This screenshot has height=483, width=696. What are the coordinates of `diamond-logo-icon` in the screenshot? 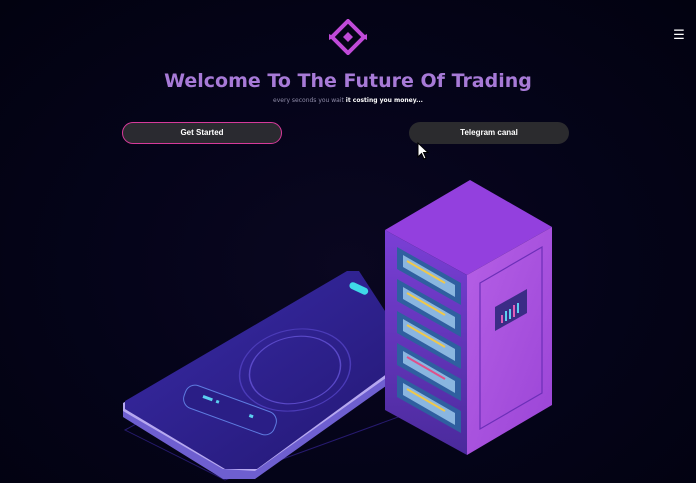 It's located at (348, 37).